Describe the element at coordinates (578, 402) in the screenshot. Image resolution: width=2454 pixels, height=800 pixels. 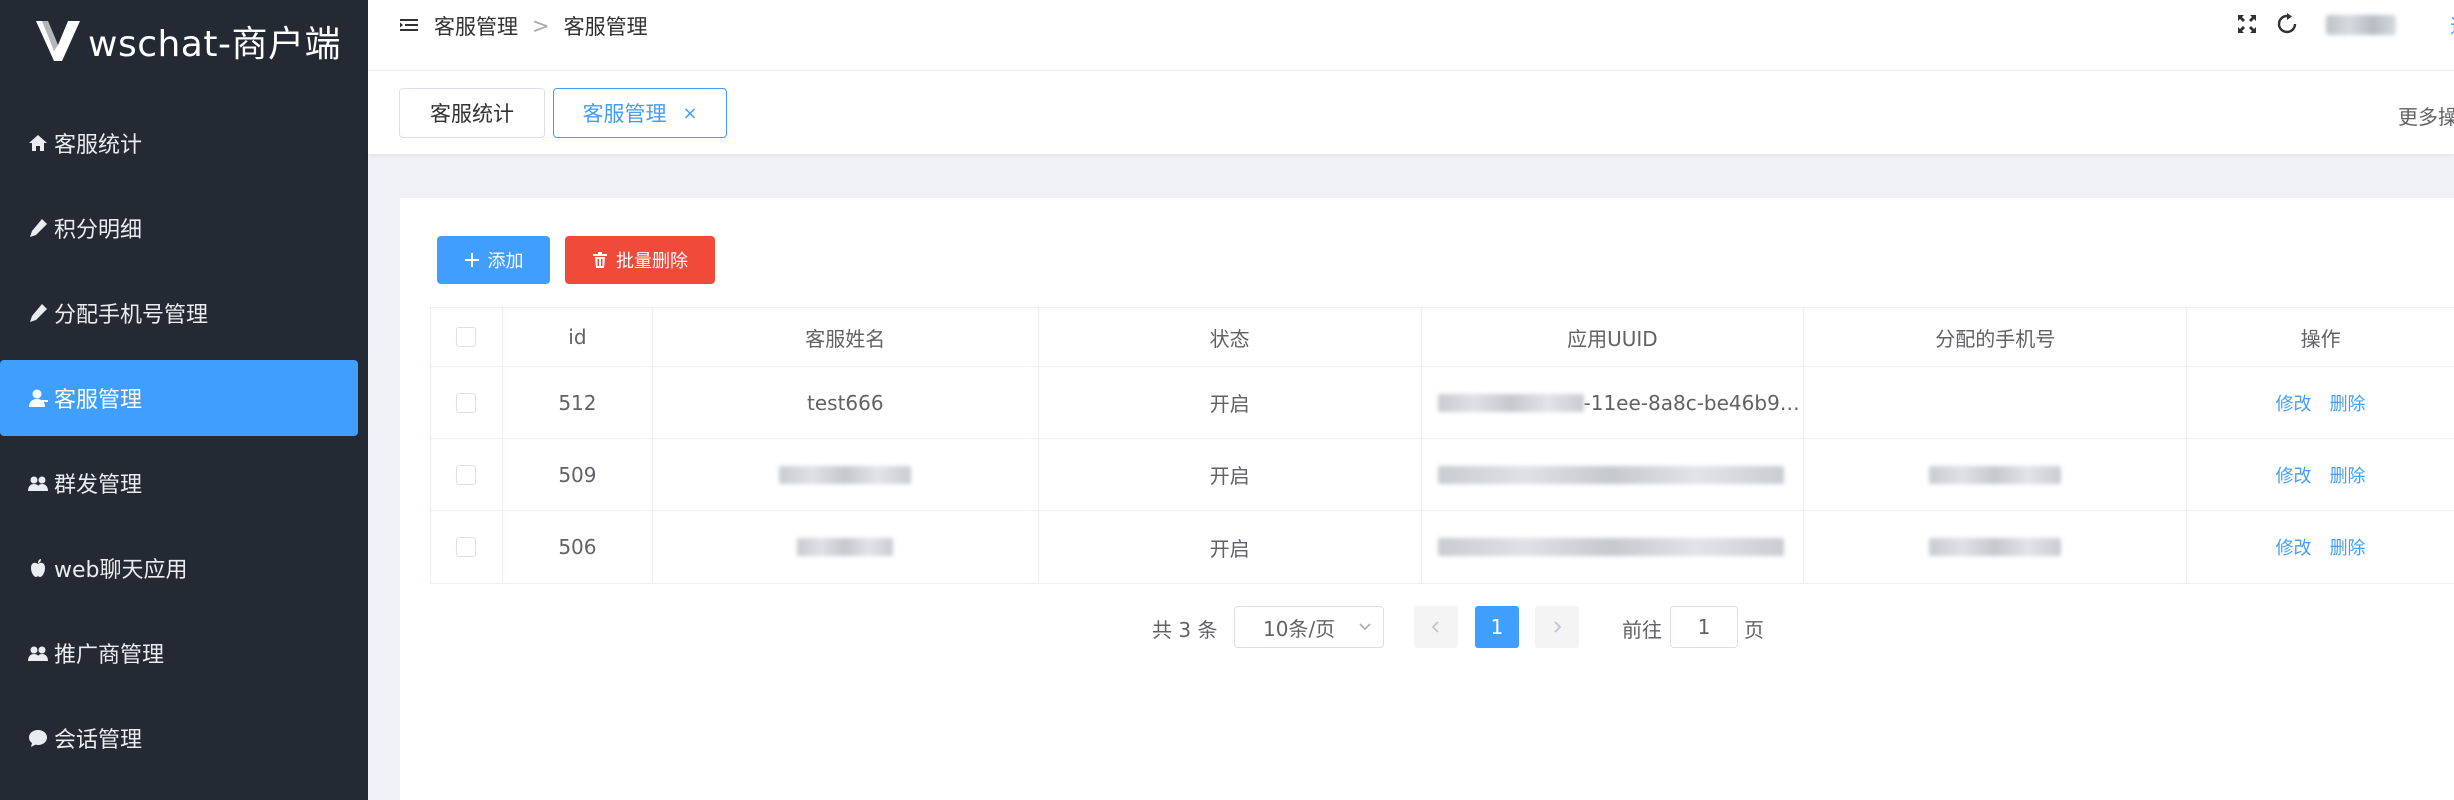
I see `cell-id: 512` at that location.